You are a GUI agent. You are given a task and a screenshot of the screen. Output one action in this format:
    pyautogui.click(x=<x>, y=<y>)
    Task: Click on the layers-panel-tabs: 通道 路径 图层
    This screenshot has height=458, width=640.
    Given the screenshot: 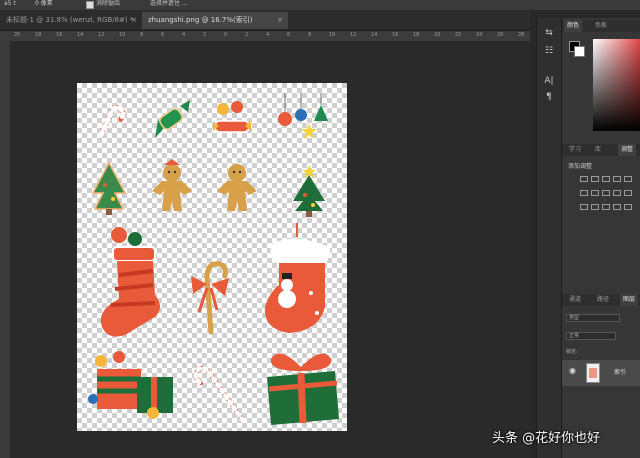 What is the action you would take?
    pyautogui.click(x=601, y=300)
    